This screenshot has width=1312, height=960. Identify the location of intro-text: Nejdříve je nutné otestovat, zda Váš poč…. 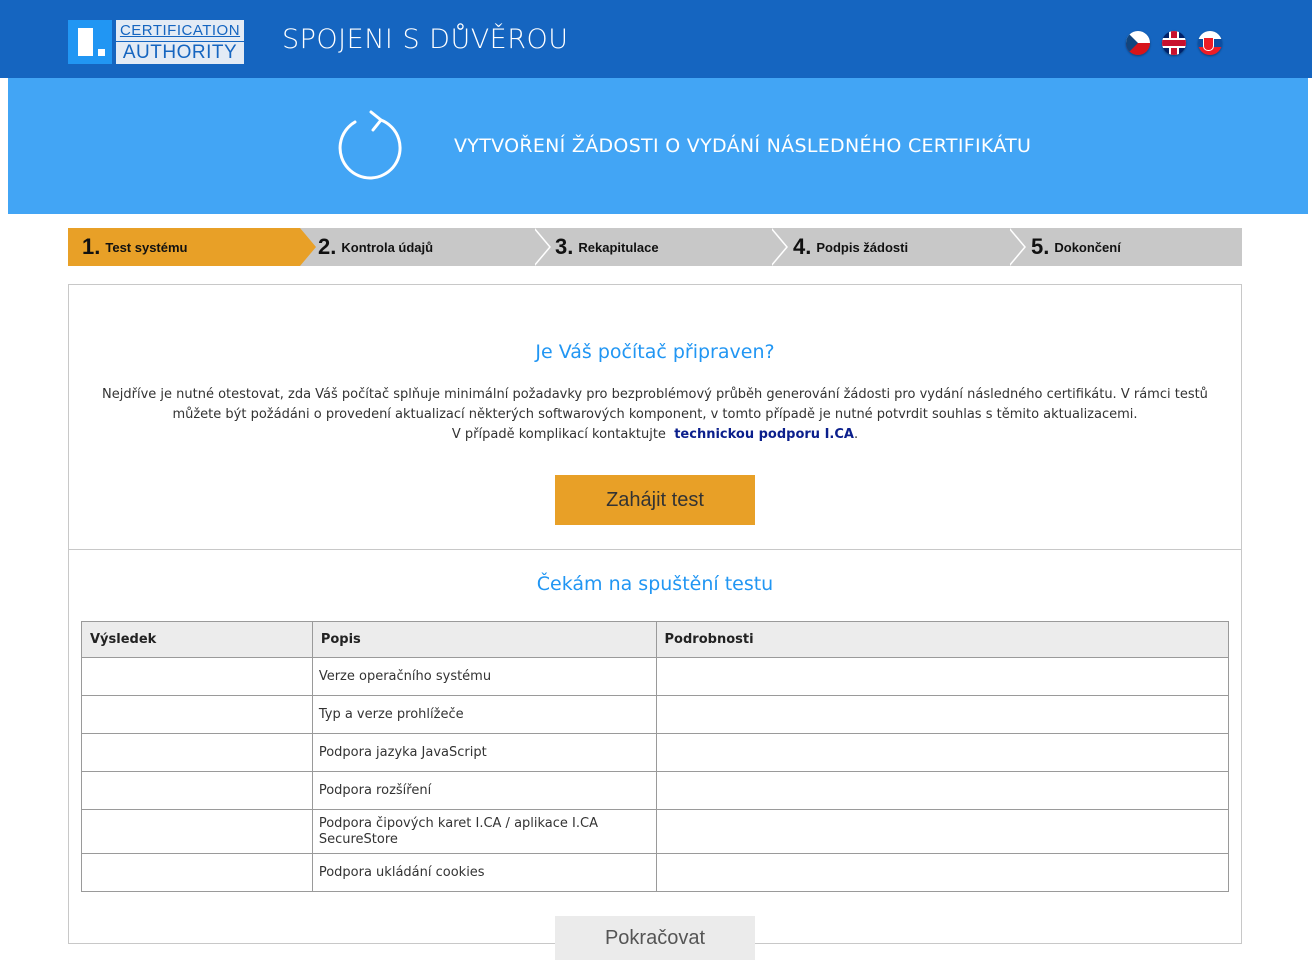
(655, 415).